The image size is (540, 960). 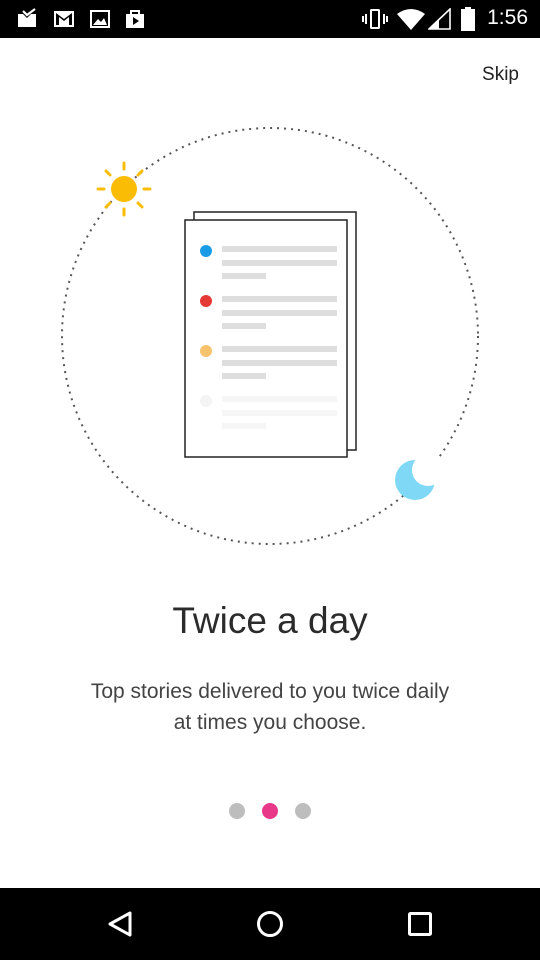 What do you see at coordinates (270, 722) in the screenshot?
I see `subtitle-line-2: at times you choose.` at bounding box center [270, 722].